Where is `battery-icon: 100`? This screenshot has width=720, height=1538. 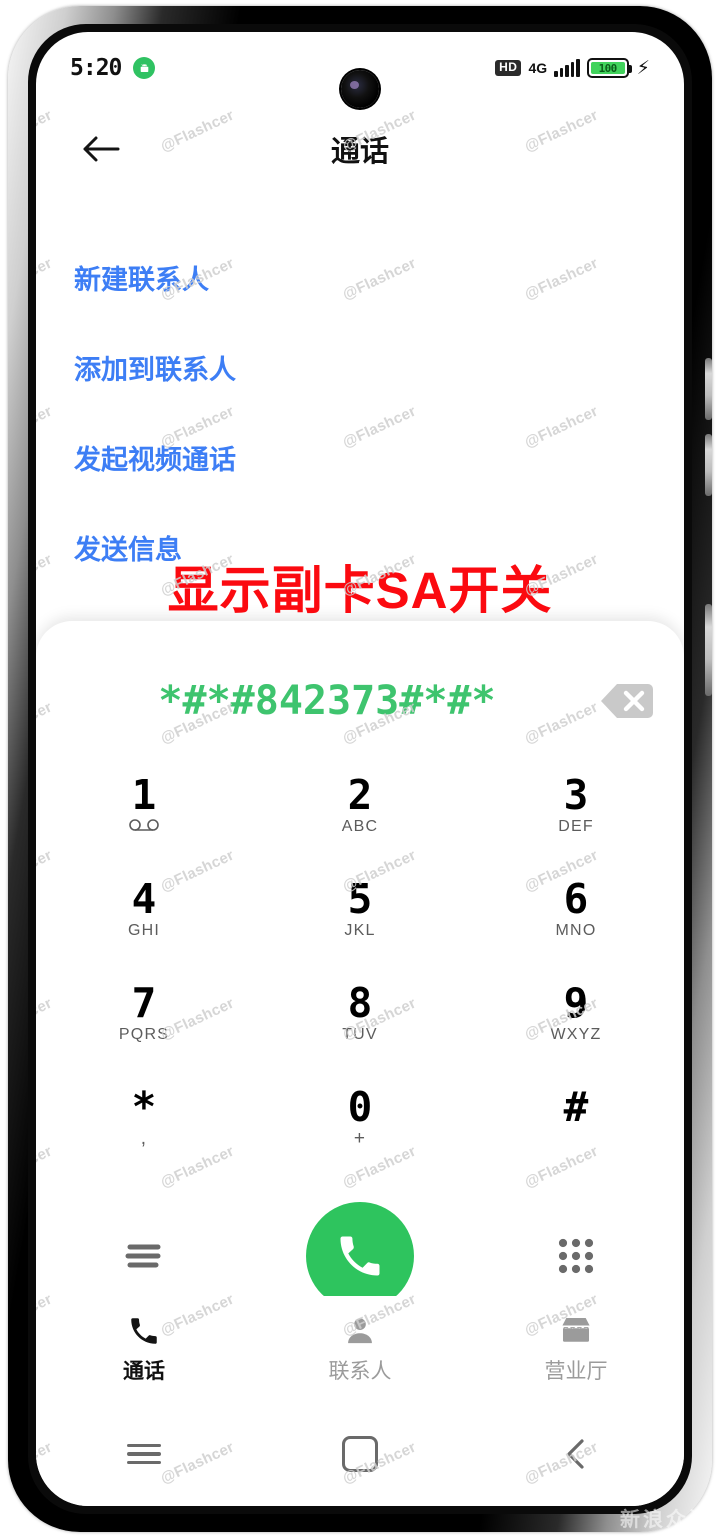 battery-icon: 100 is located at coordinates (609, 68).